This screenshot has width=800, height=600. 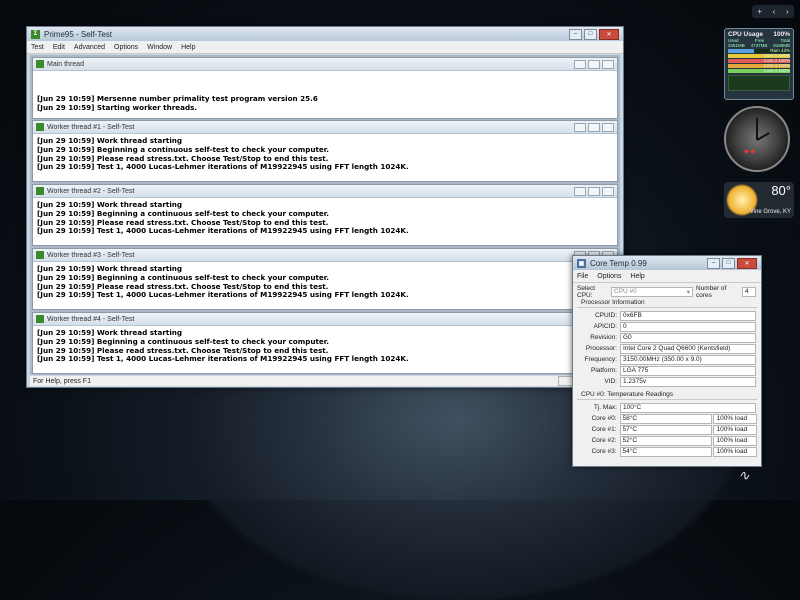 I want to click on menu-edit: Edit, so click(x=59, y=47).